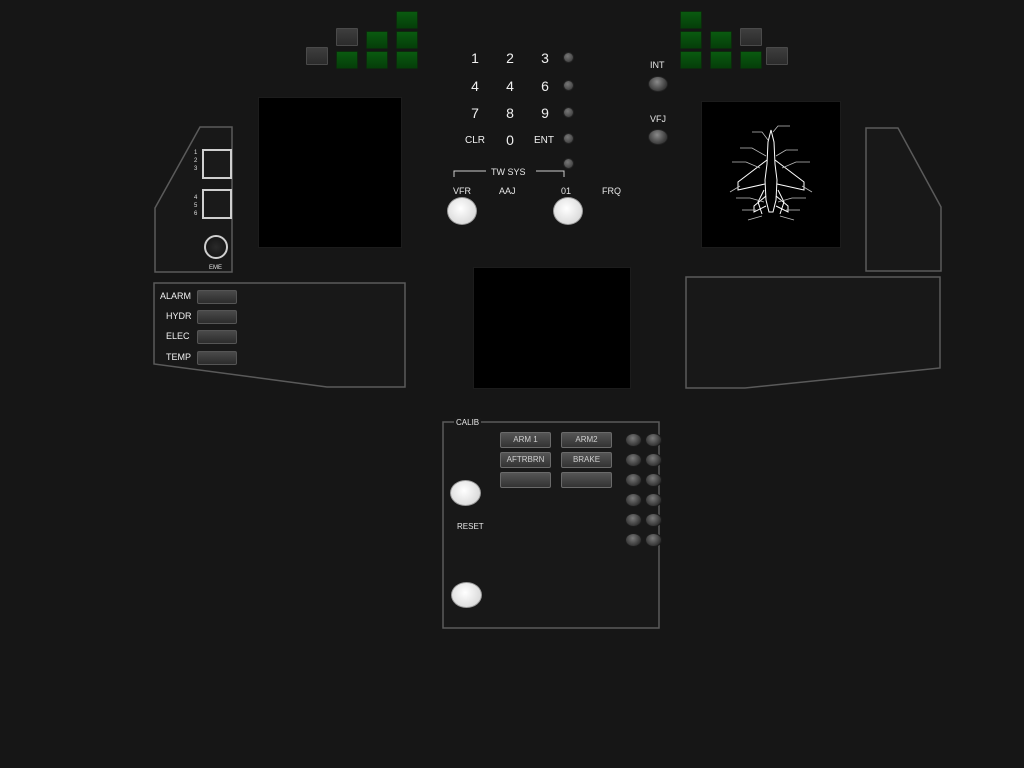  What do you see at coordinates (525, 440) in the screenshot?
I see `arm1-button: ARM 1` at bounding box center [525, 440].